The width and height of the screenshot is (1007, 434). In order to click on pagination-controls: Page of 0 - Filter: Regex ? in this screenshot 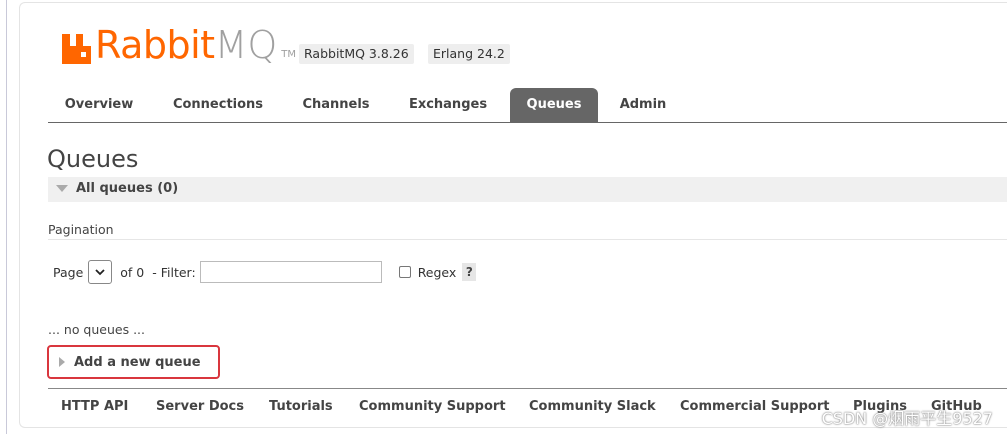, I will do `click(265, 272)`.